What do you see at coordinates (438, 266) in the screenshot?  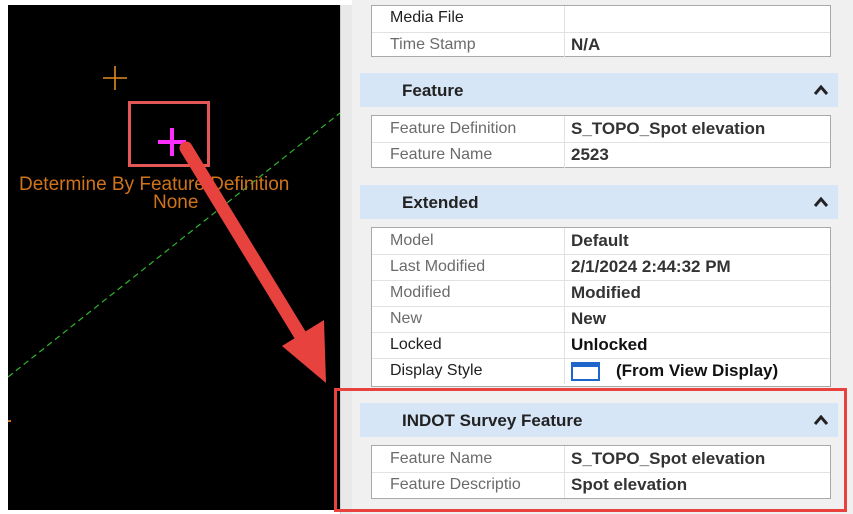 I see `prop-label: Last Modified` at bounding box center [438, 266].